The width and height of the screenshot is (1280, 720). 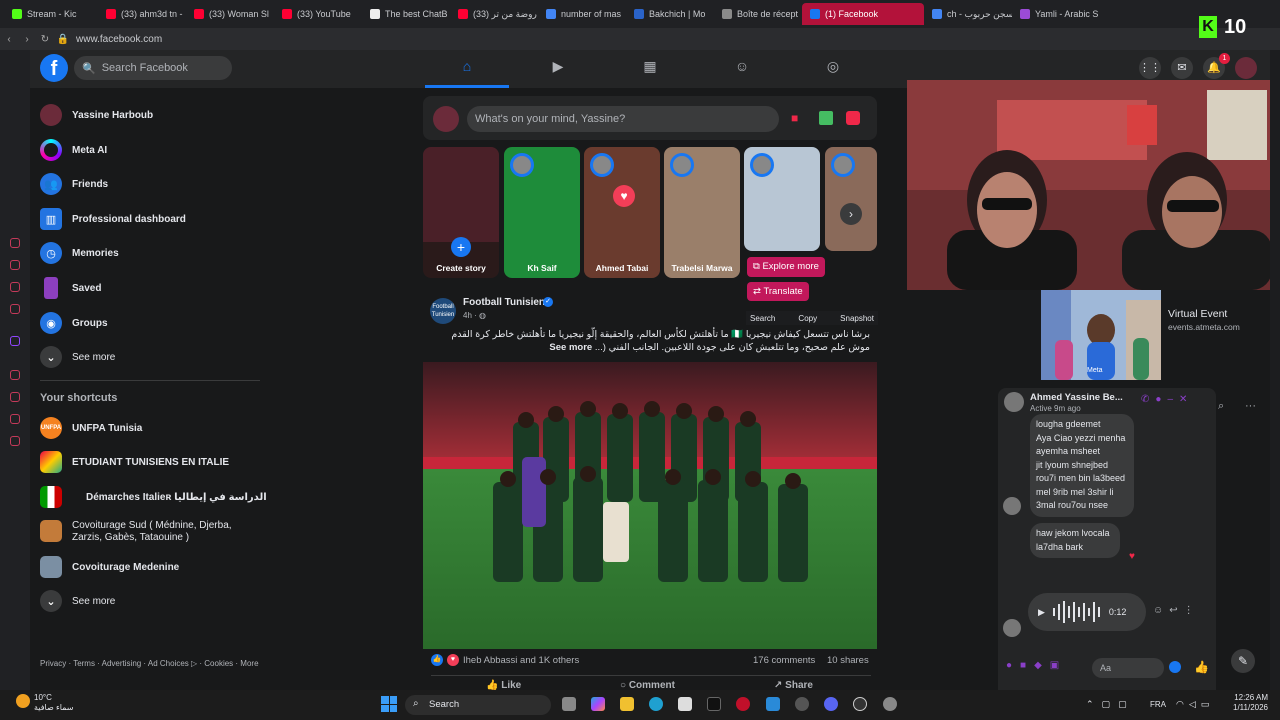 What do you see at coordinates (807, 318) in the screenshot?
I see `copy-selection-button: Copy` at bounding box center [807, 318].